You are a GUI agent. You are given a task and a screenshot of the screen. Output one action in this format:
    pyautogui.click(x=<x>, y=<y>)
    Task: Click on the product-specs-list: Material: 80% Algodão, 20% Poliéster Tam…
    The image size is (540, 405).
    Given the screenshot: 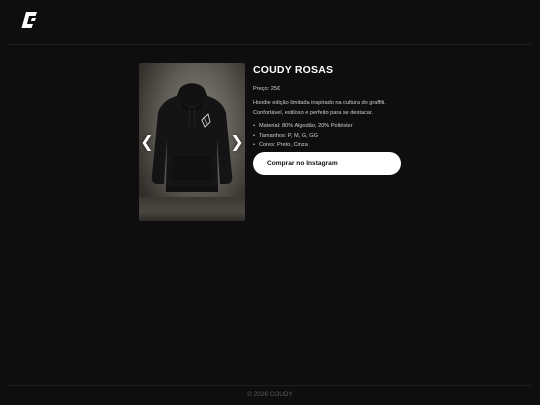 What is the action you would take?
    pyautogui.click(x=333, y=136)
    